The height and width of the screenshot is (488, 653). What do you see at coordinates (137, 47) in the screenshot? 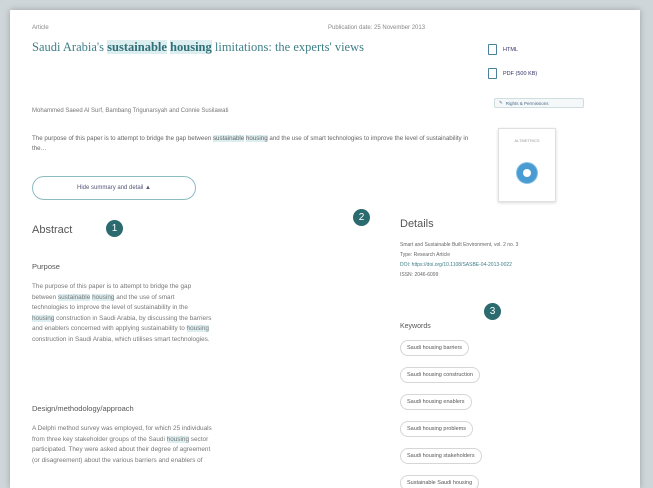
I see `title-highlight-sustainable: sustainable` at bounding box center [137, 47].